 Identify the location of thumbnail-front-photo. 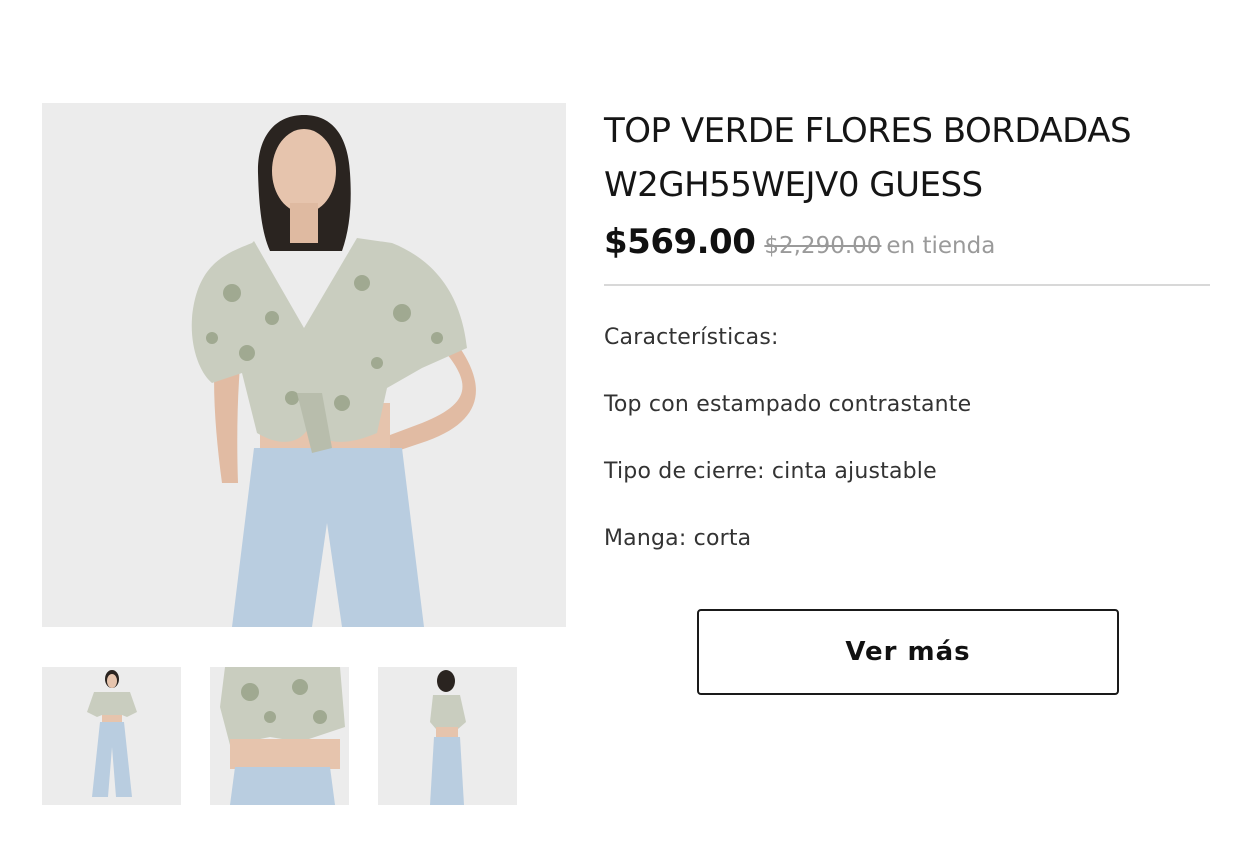
(111, 736).